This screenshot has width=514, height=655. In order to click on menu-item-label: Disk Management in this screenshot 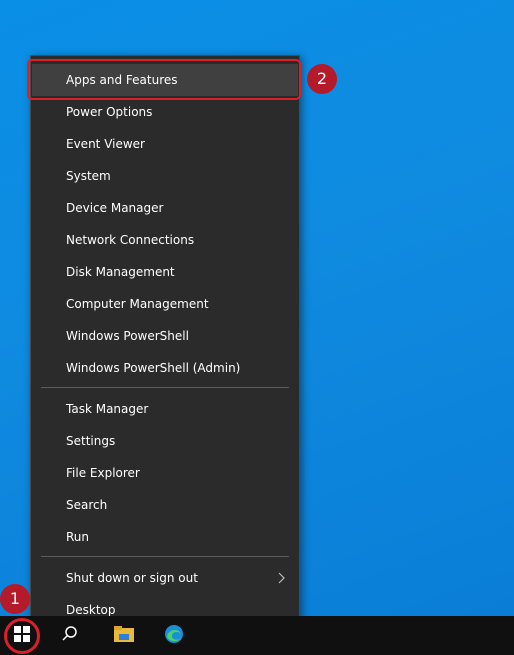, I will do `click(120, 272)`.